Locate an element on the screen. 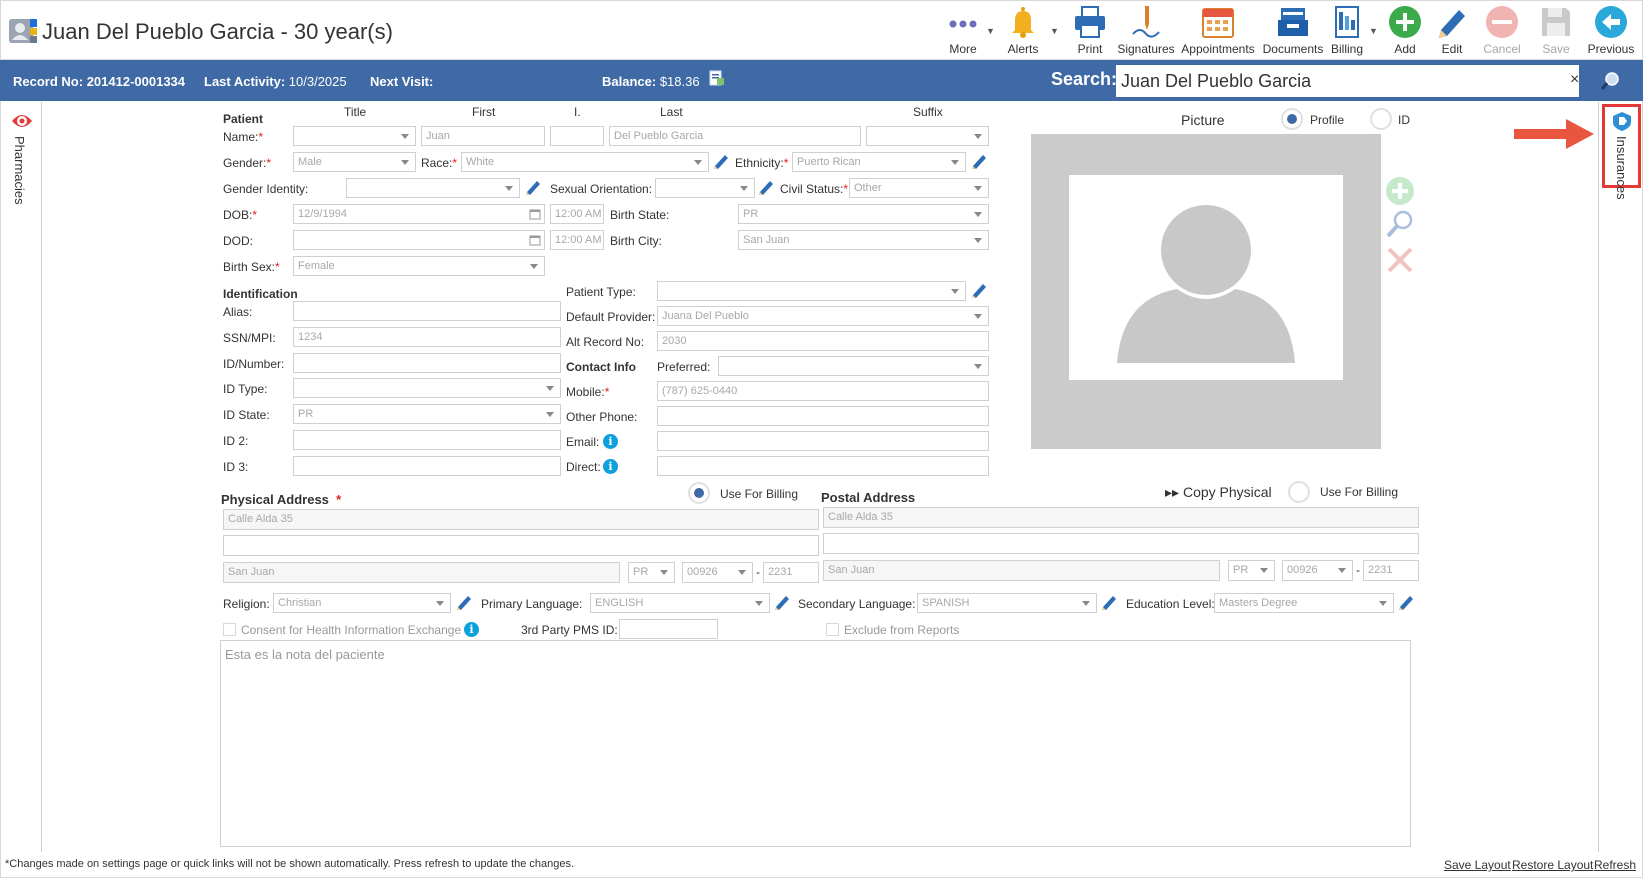 Image resolution: width=1643 pixels, height=878 pixels. religion-select: Christian is located at coordinates (362, 603).